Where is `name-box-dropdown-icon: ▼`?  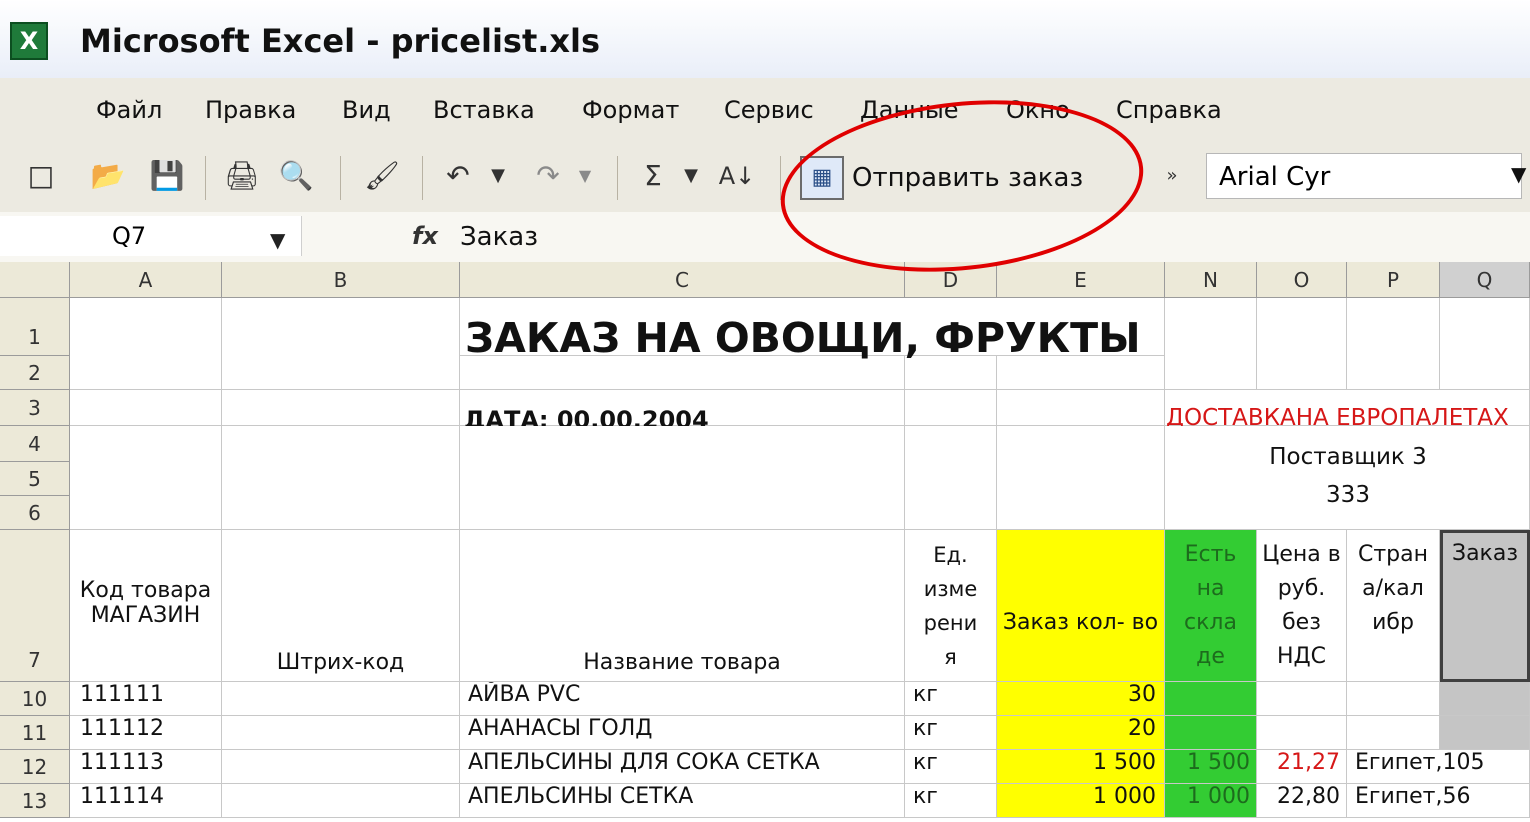
name-box-dropdown-icon: ▼ is located at coordinates (277, 240).